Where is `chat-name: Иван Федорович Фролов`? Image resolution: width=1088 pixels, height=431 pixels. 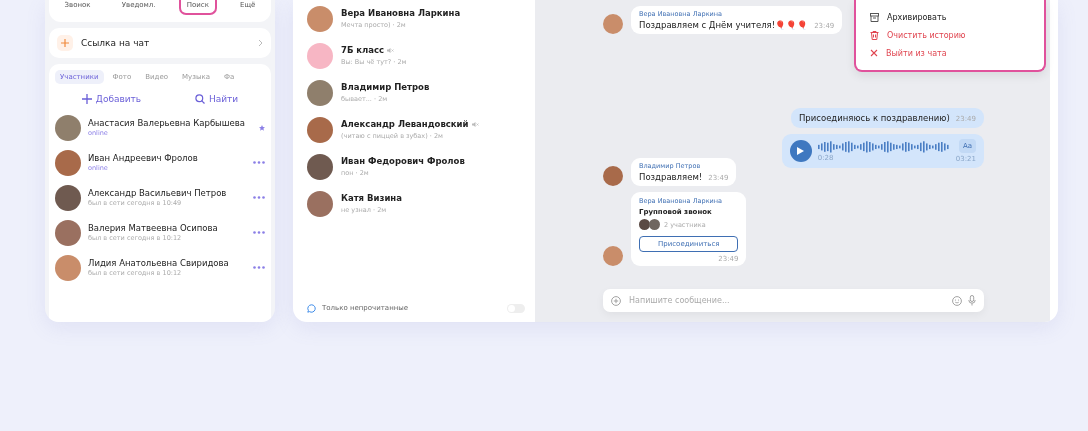
chat-name: Иван Федорович Фролов is located at coordinates (403, 161).